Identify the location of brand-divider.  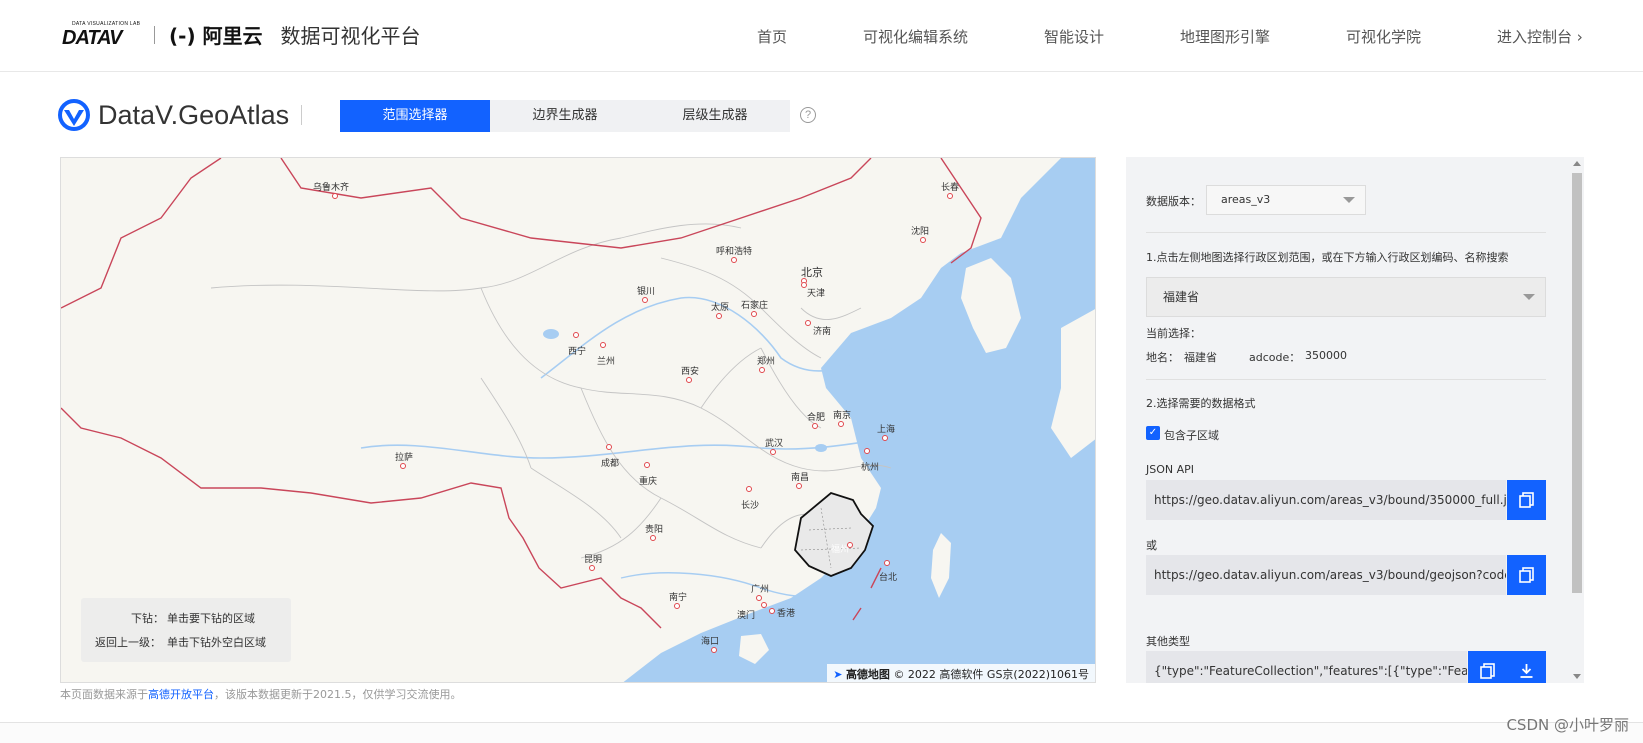
(154, 34).